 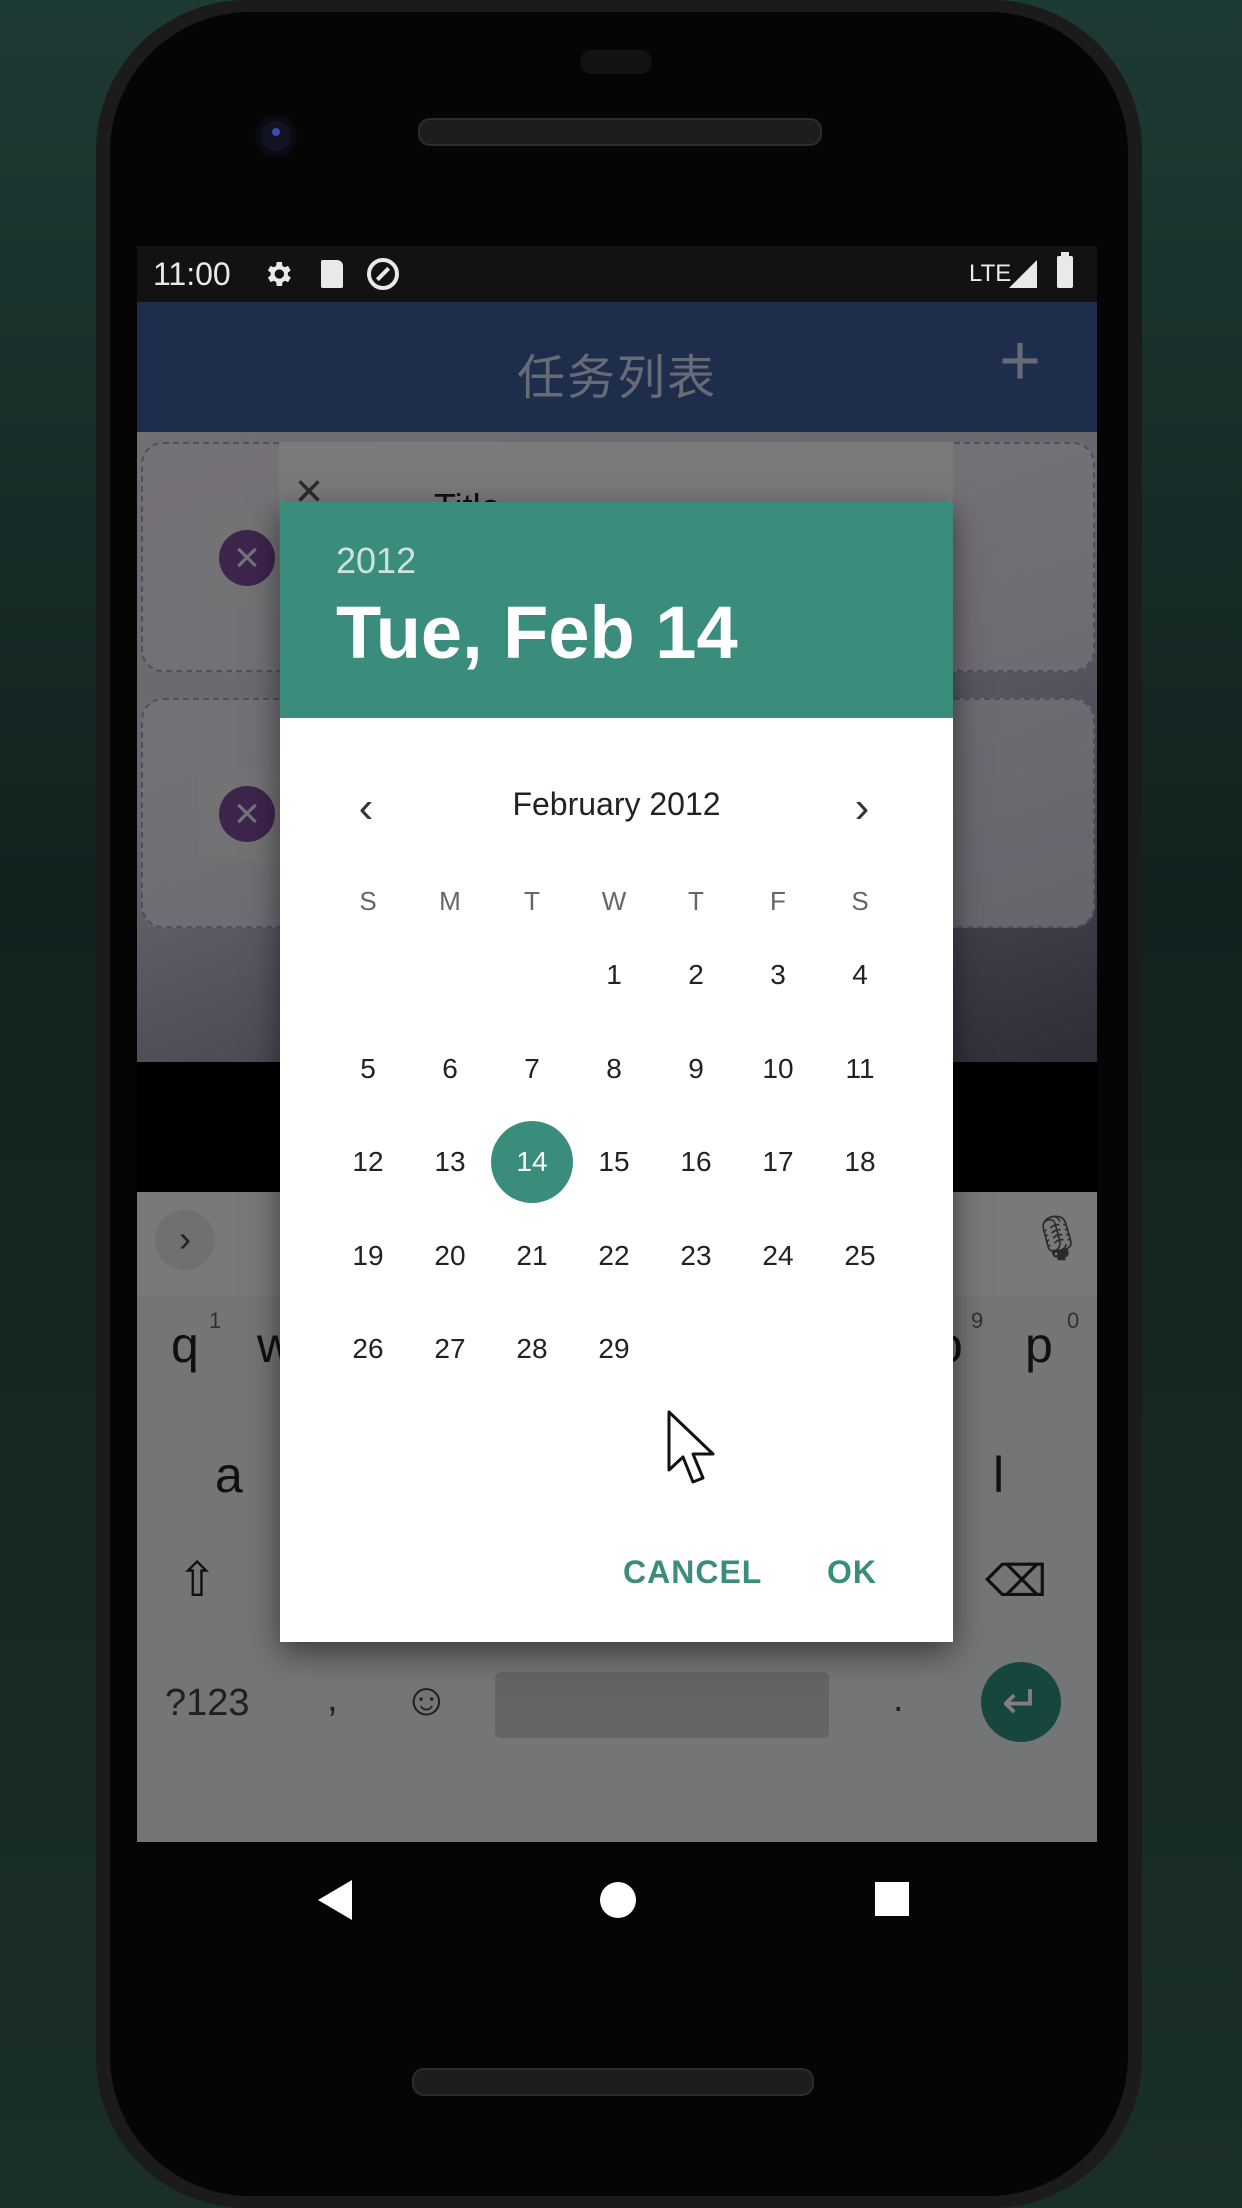 I want to click on calendar-day: 21, so click(x=532, y=1256).